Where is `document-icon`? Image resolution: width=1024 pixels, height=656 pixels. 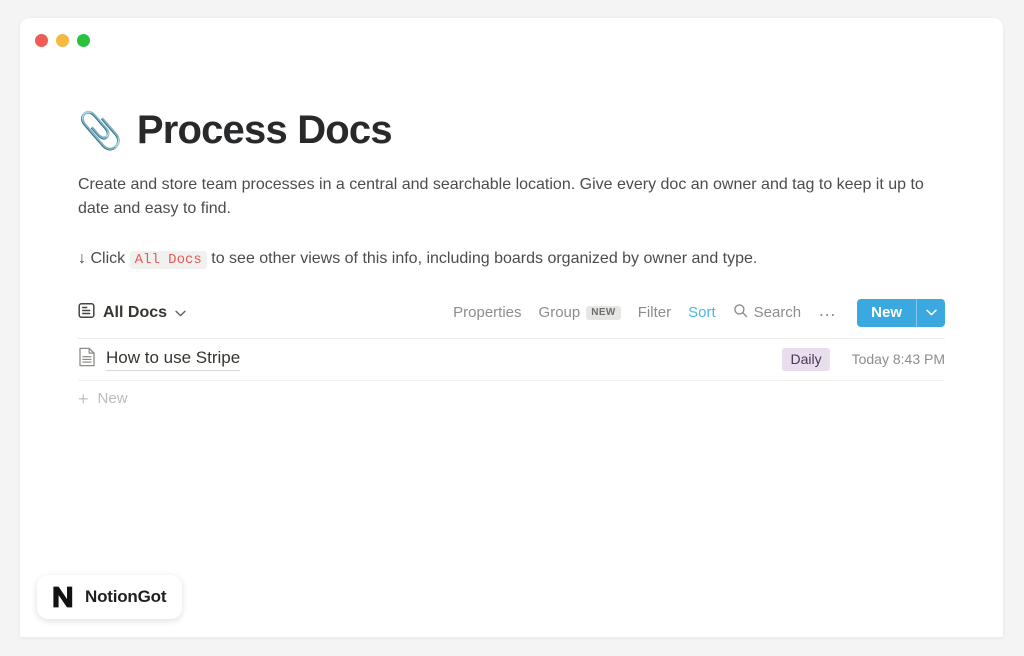 document-icon is located at coordinates (87, 359).